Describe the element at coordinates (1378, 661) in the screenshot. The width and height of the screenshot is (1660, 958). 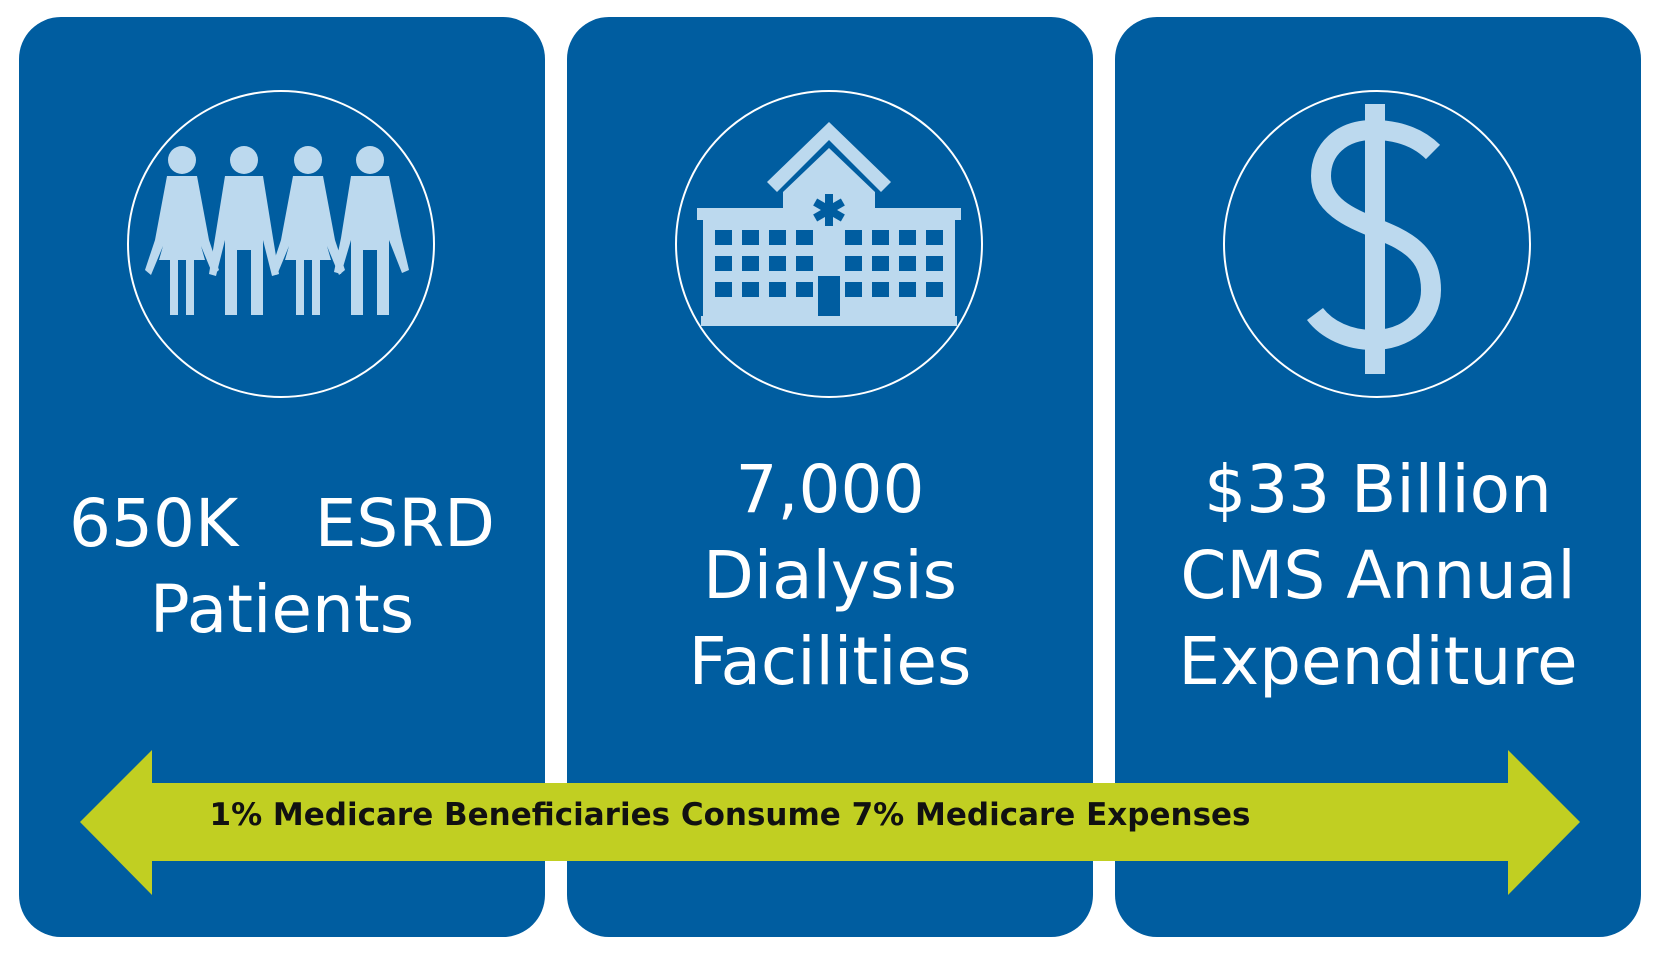
I see `expenditure-label: Expenditure` at that location.